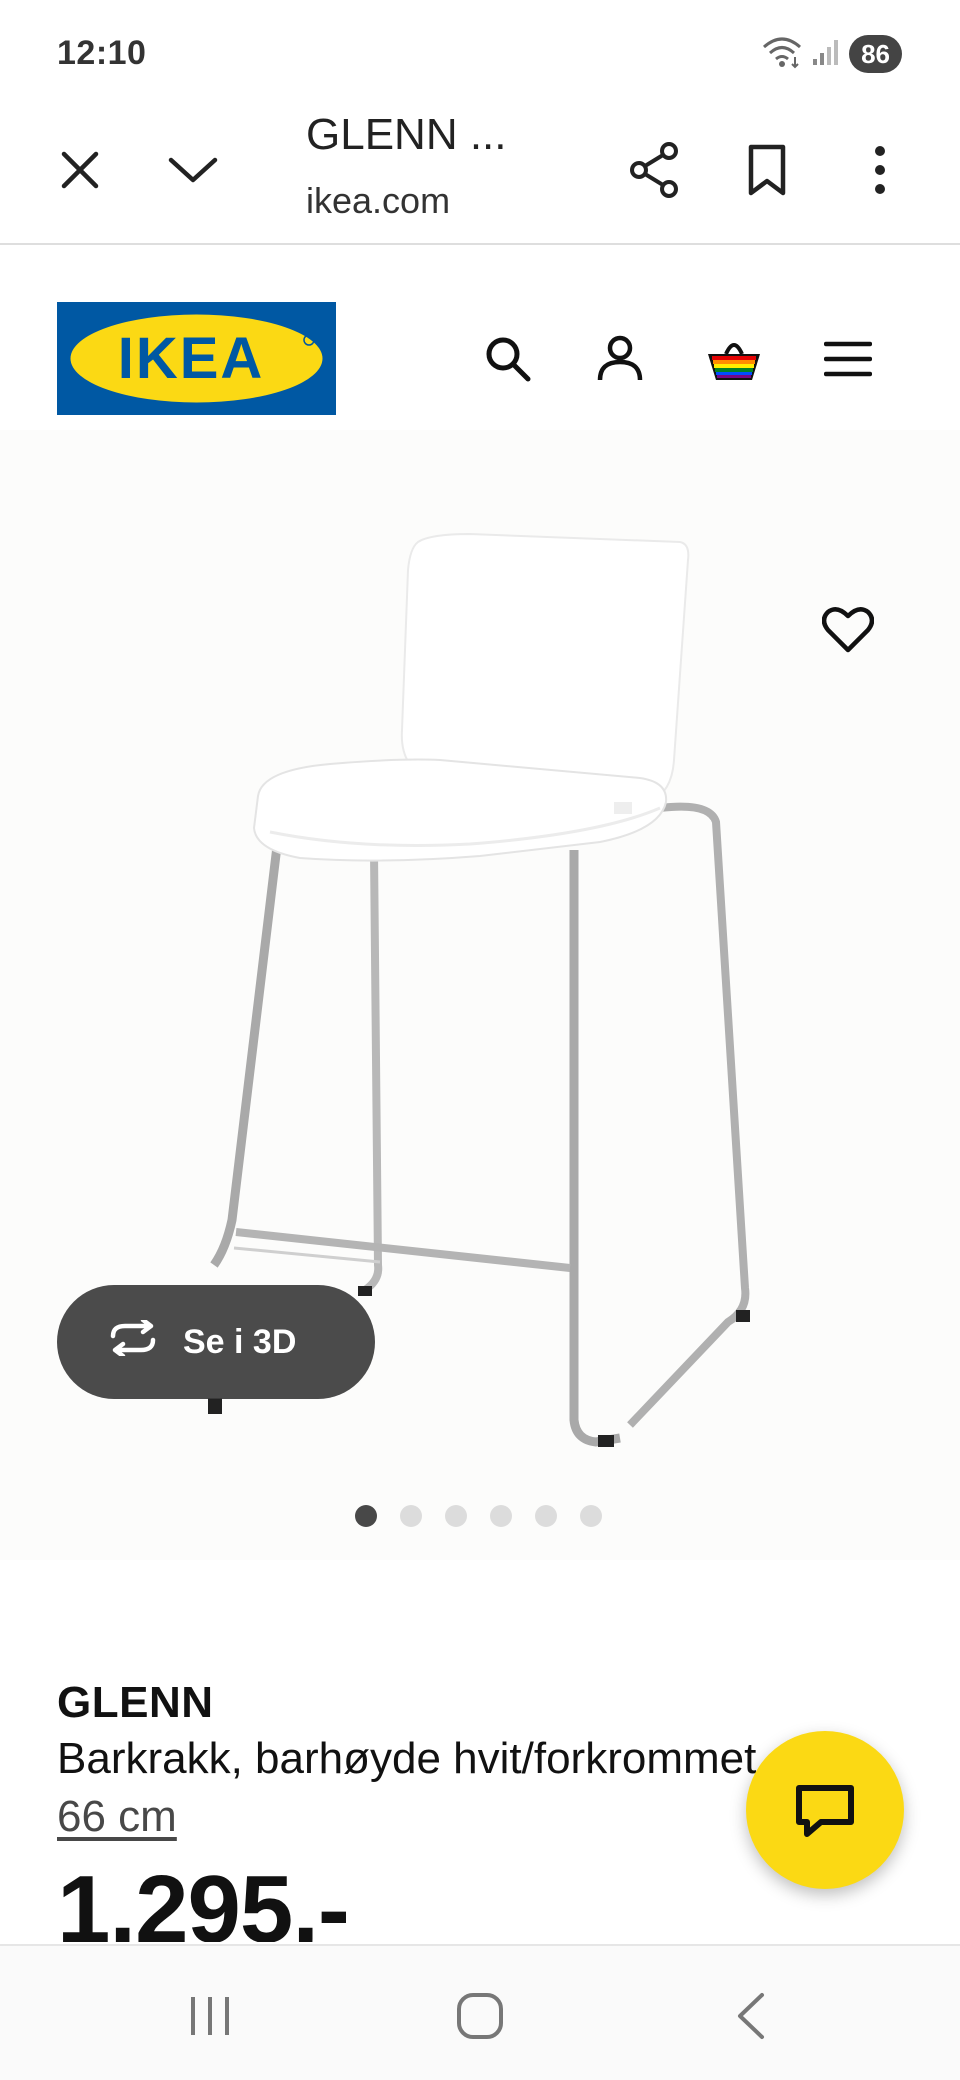 This screenshot has width=960, height=2080. What do you see at coordinates (826, 54) in the screenshot?
I see `signal-icon` at bounding box center [826, 54].